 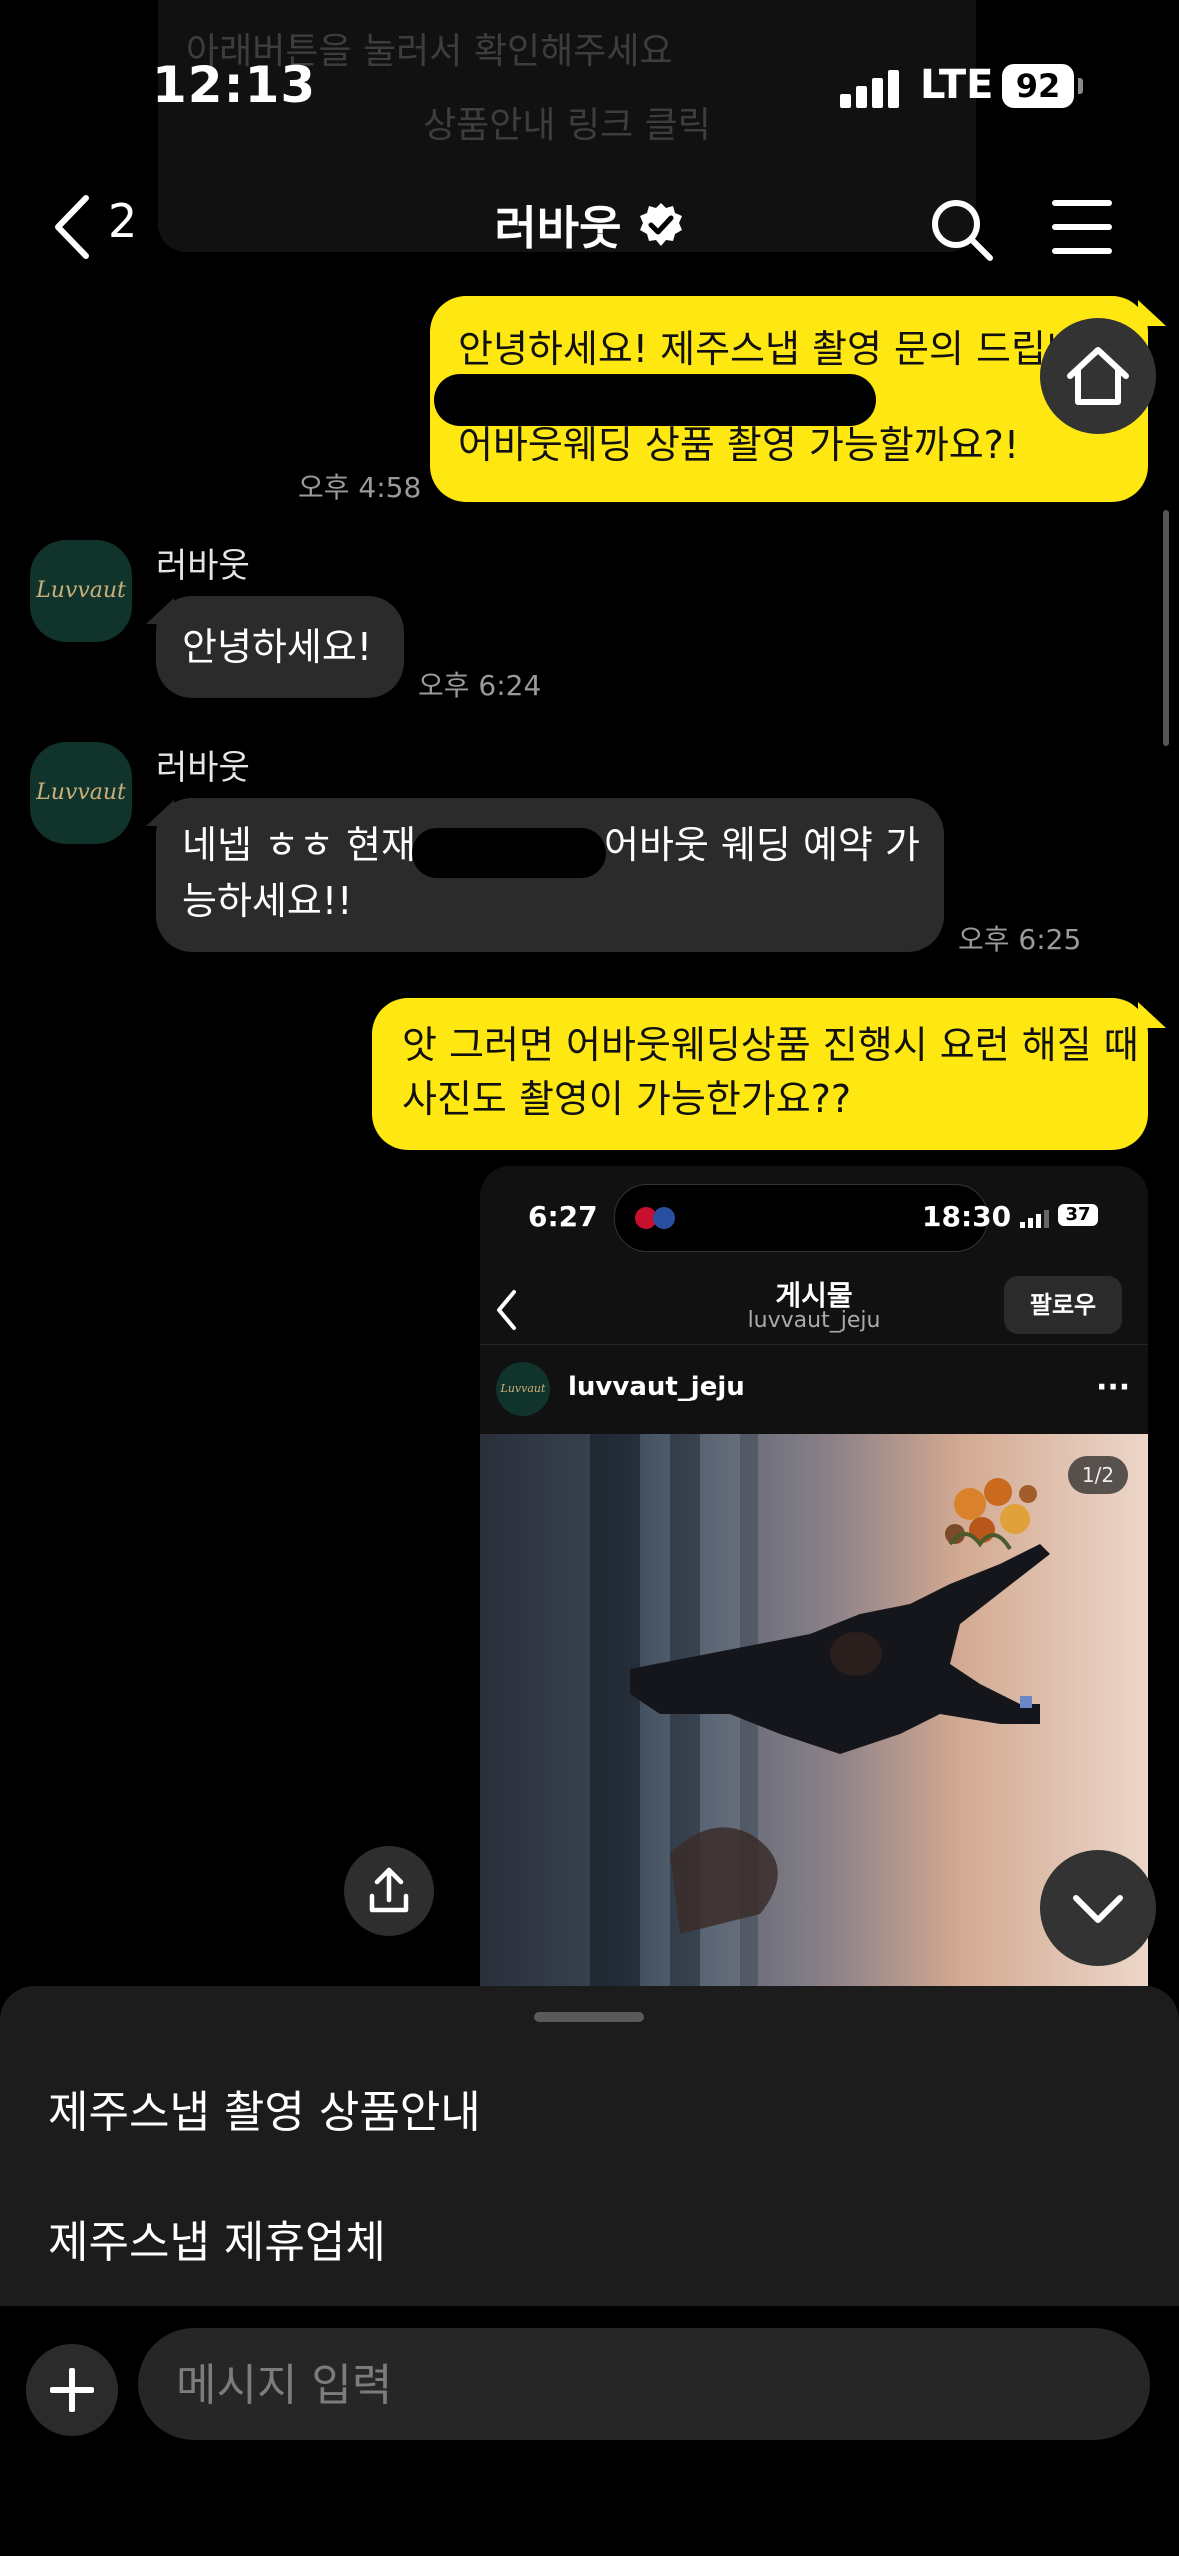 What do you see at coordinates (589, 2017) in the screenshot?
I see `sheet-handle` at bounding box center [589, 2017].